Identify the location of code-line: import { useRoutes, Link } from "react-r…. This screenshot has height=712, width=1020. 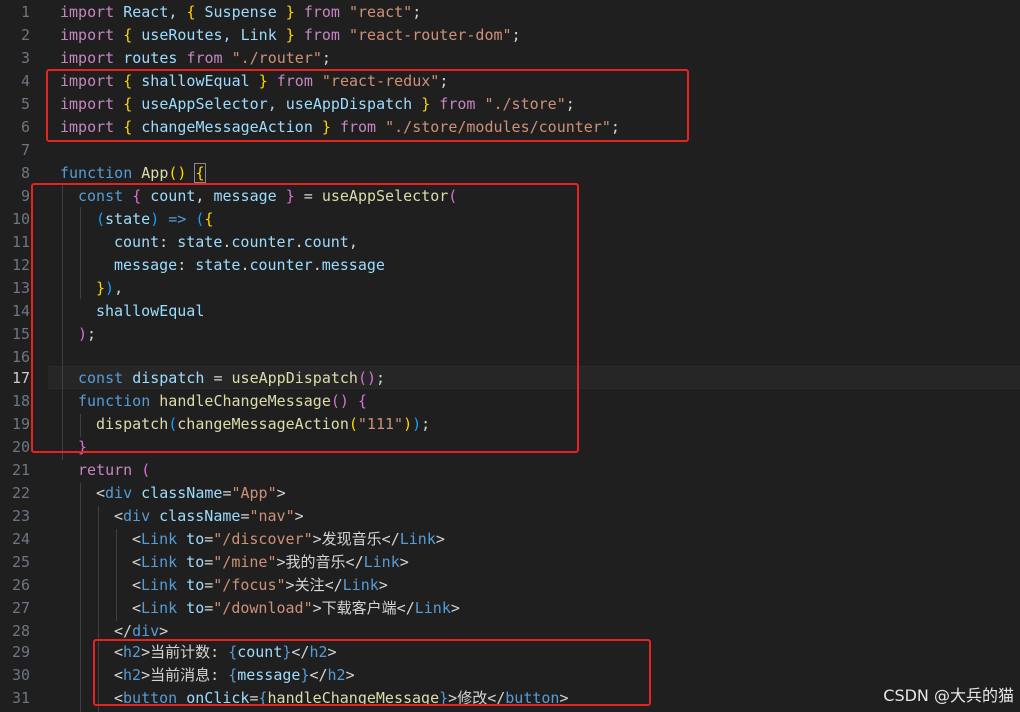
(290, 35).